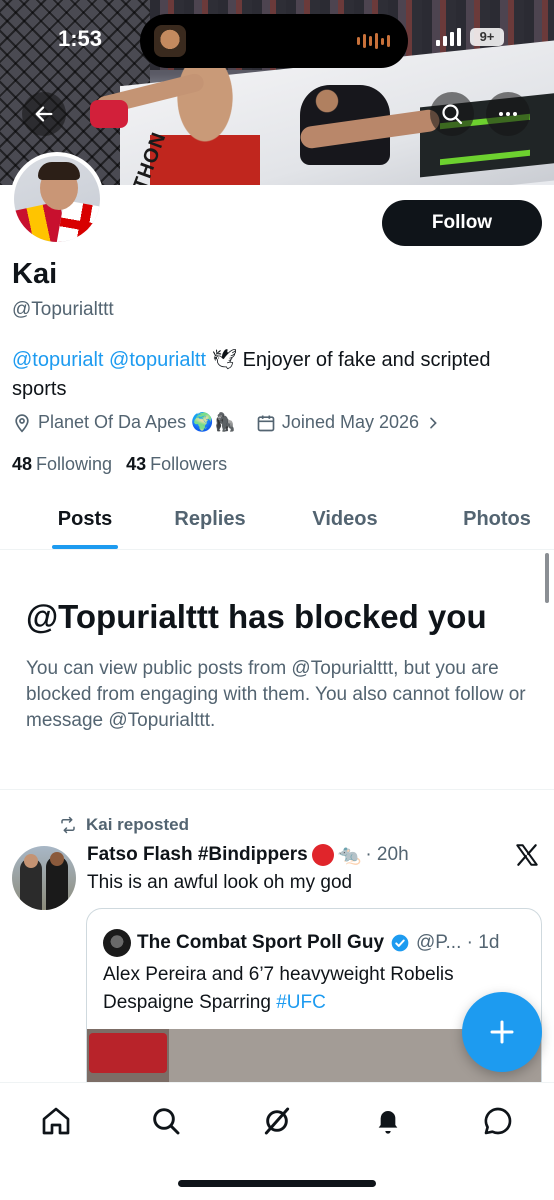 This screenshot has width=554, height=1200. Describe the element at coordinates (205, 122) in the screenshot. I see `banner-fighter` at that location.